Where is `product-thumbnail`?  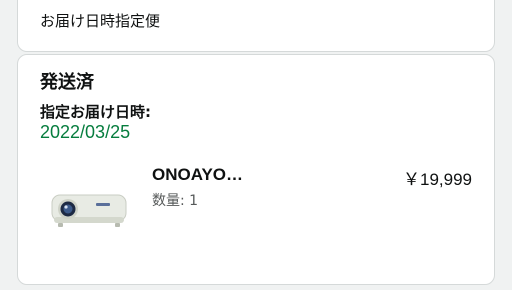
product-thumbnail is located at coordinates (89, 206).